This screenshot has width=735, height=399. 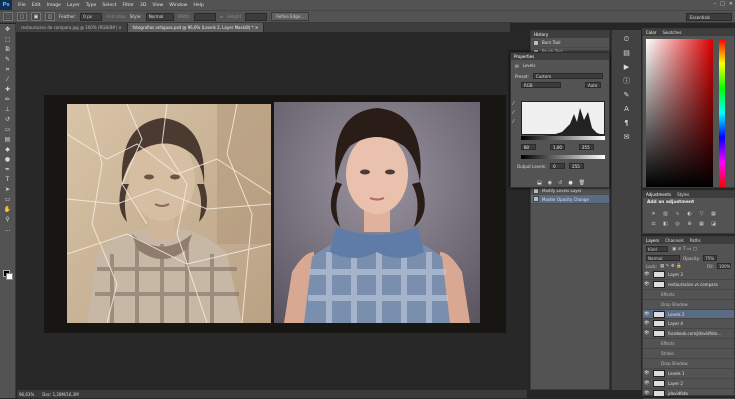 I want to click on menu-filter: Filter, so click(x=128, y=5).